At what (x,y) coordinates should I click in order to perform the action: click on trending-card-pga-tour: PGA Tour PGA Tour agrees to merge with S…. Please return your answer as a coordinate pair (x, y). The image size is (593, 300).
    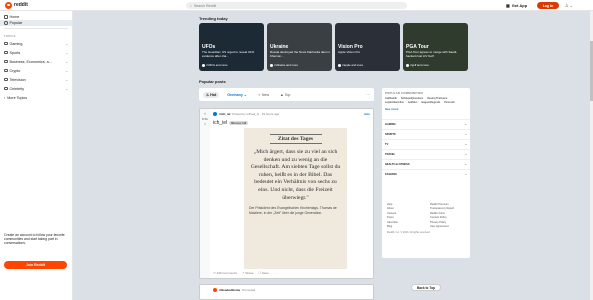
    Looking at the image, I should click on (435, 47).